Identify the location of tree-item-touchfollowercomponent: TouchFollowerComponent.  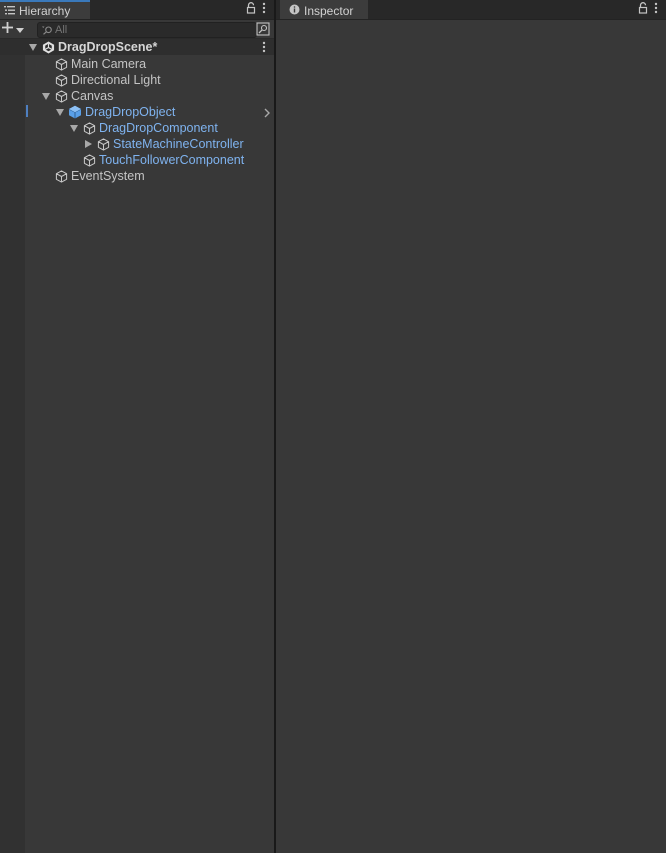
(137, 160).